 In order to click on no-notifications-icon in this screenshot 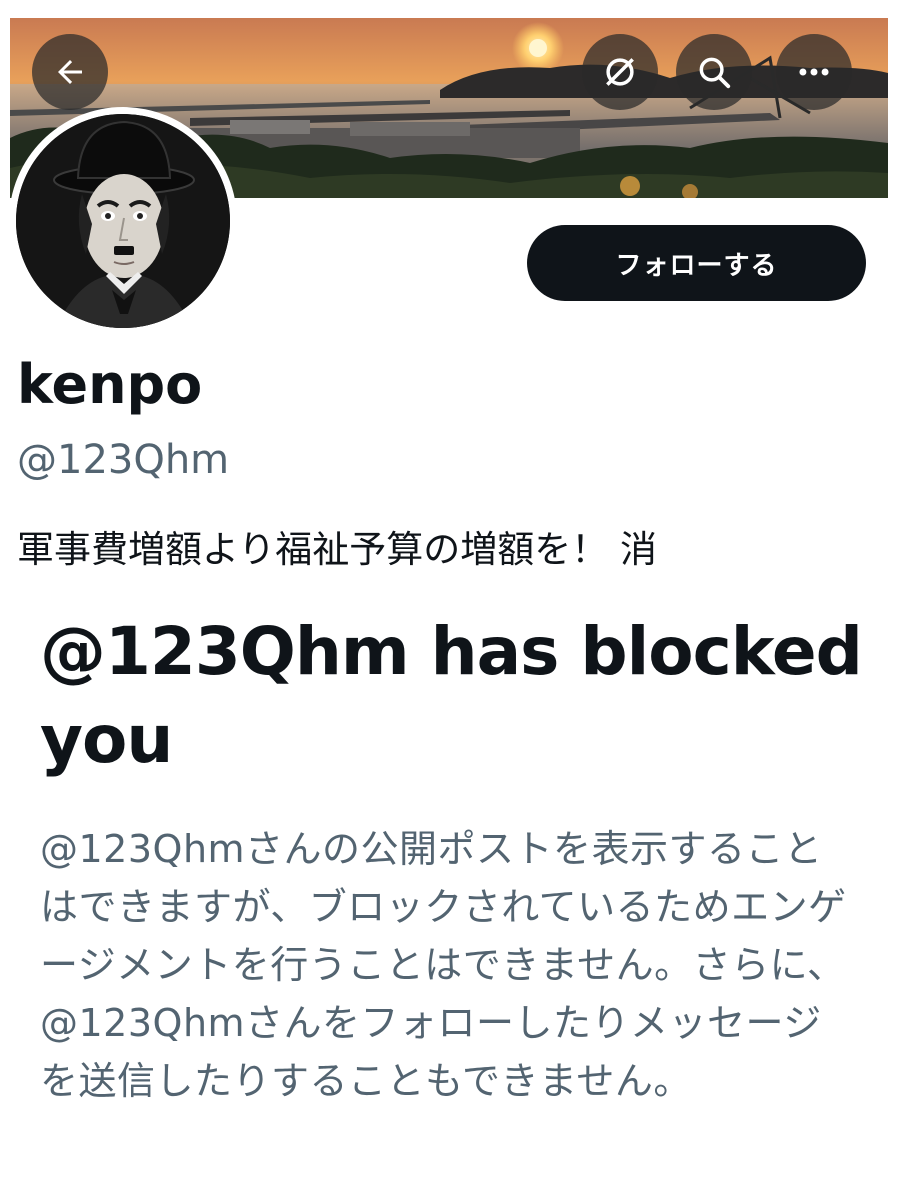, I will do `click(620, 72)`.